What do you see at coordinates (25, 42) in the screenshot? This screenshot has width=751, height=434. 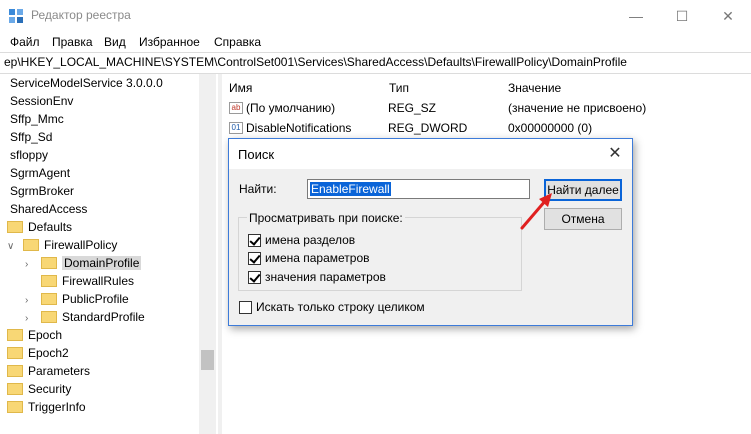 I see `menu-file: Файл` at bounding box center [25, 42].